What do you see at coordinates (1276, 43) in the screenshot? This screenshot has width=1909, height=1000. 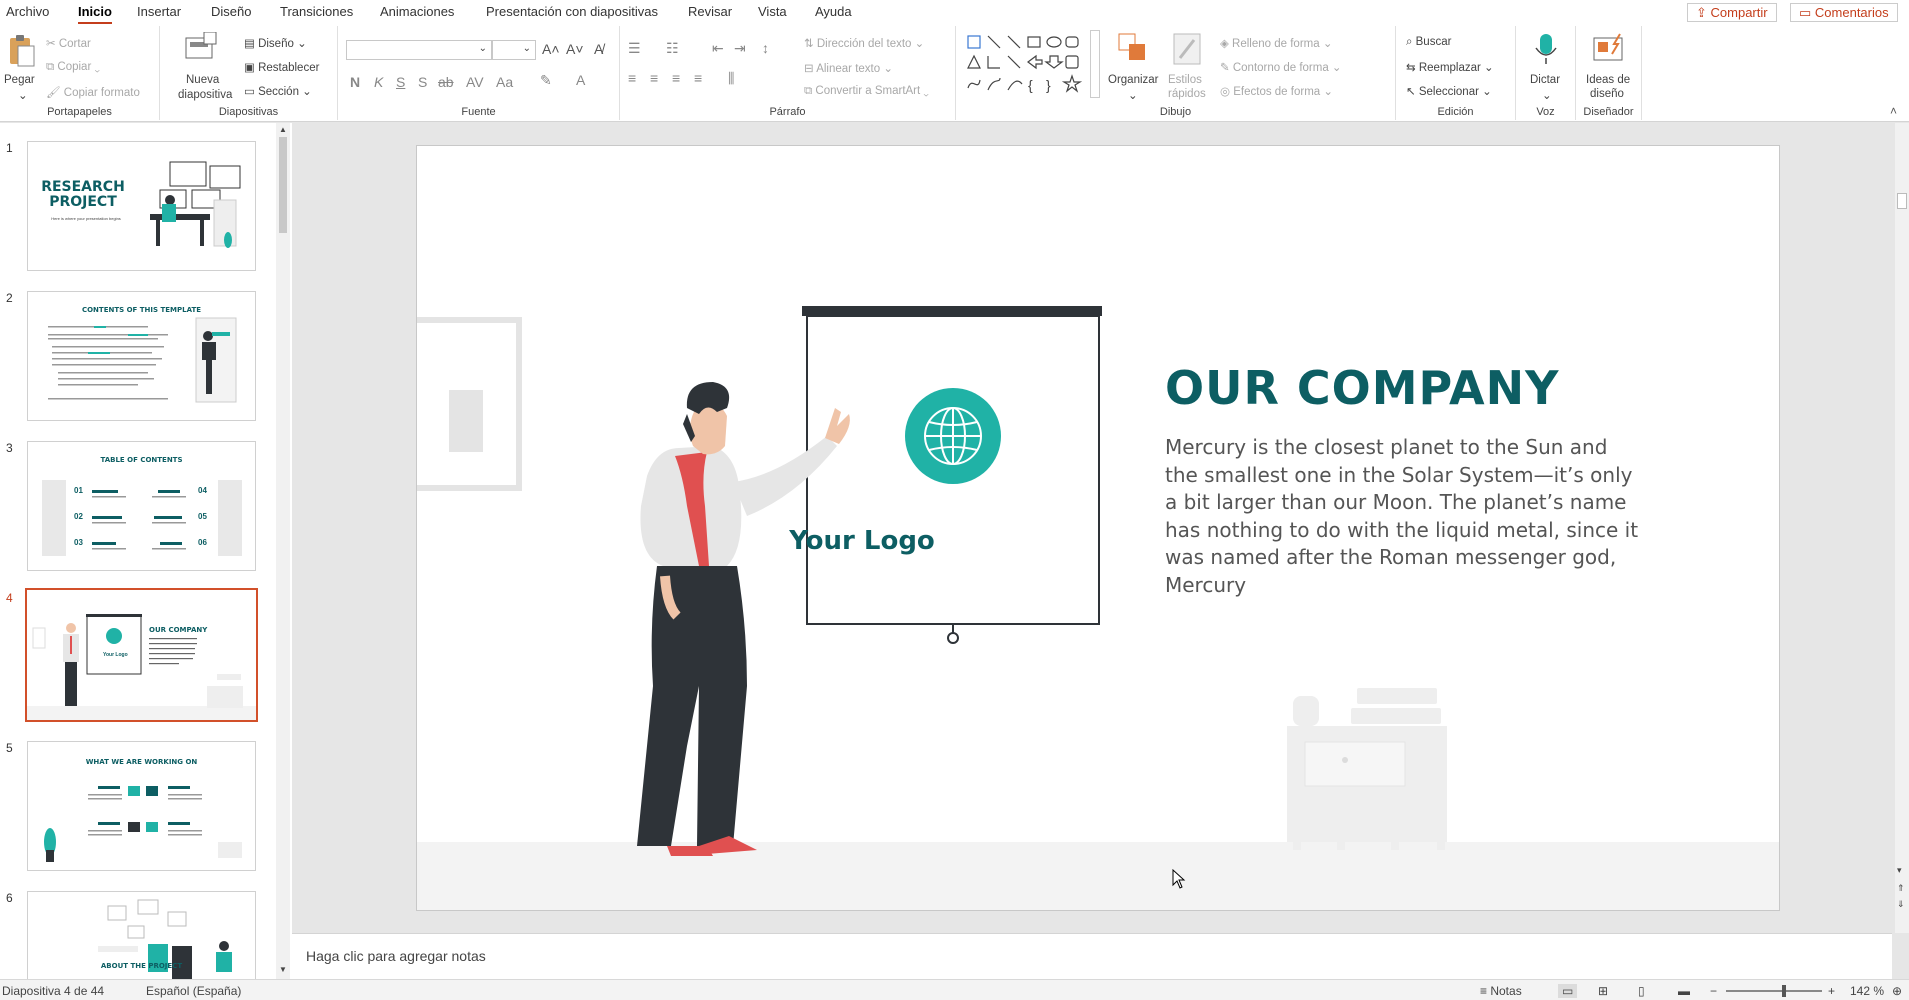 I see `shape-fill-button: ◈ Relleno de forma ⌄` at bounding box center [1276, 43].